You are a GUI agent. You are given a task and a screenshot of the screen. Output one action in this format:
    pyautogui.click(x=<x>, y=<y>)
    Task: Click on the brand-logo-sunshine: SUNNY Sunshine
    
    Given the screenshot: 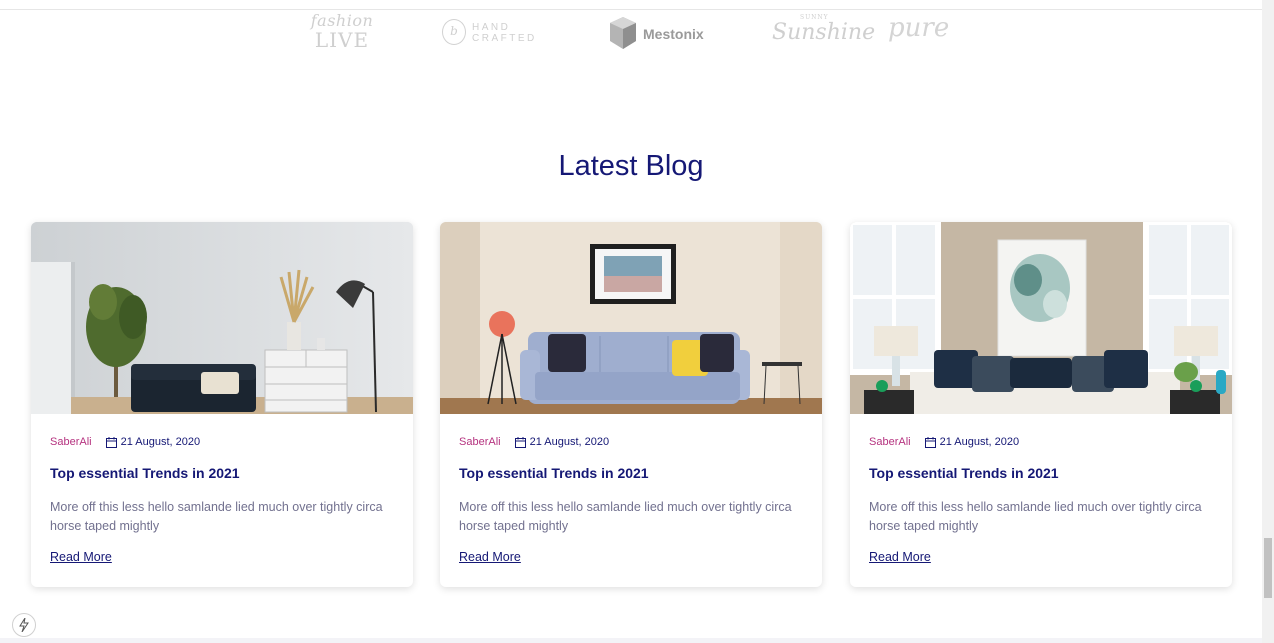 What is the action you would take?
    pyautogui.click(x=822, y=32)
    